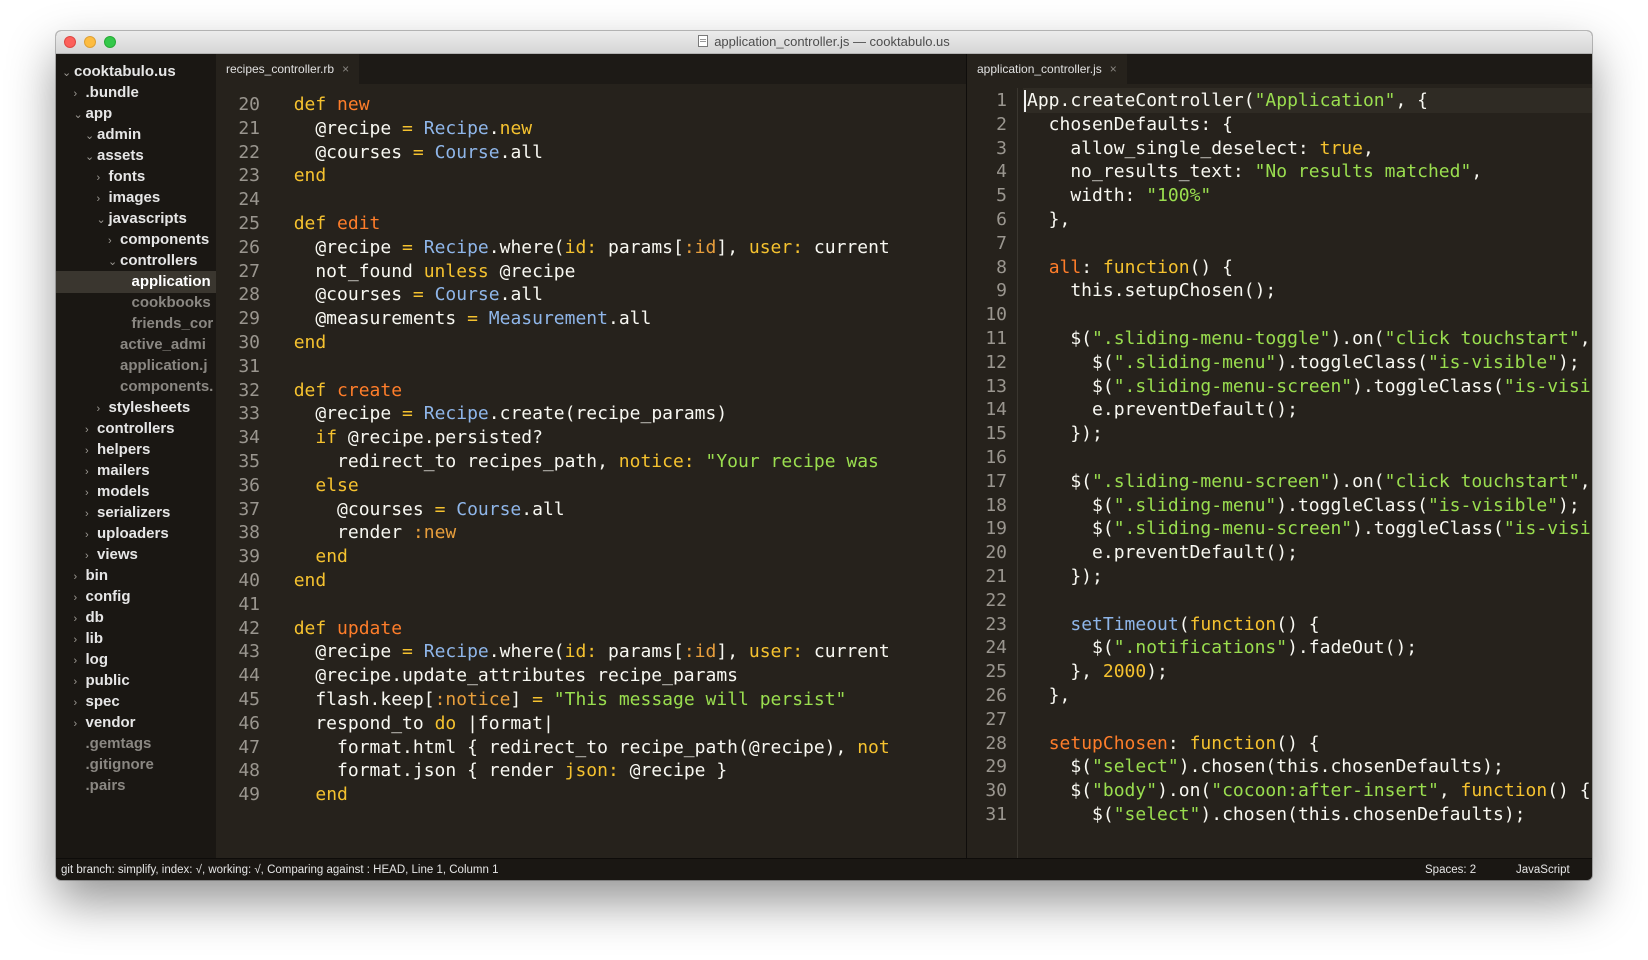  What do you see at coordinates (1428, 529) in the screenshot?
I see `code-token: ).toggleClass(` at bounding box center [1428, 529].